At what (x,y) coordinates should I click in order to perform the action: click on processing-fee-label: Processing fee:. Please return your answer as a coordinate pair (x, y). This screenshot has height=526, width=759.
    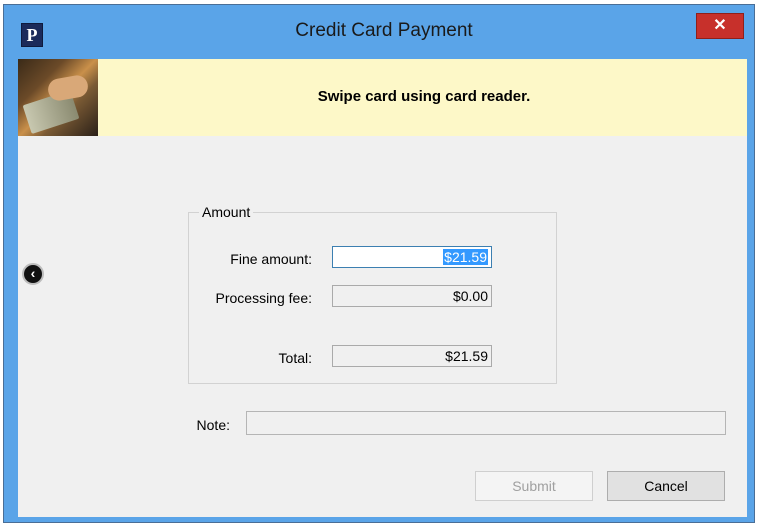
    Looking at the image, I should click on (264, 298).